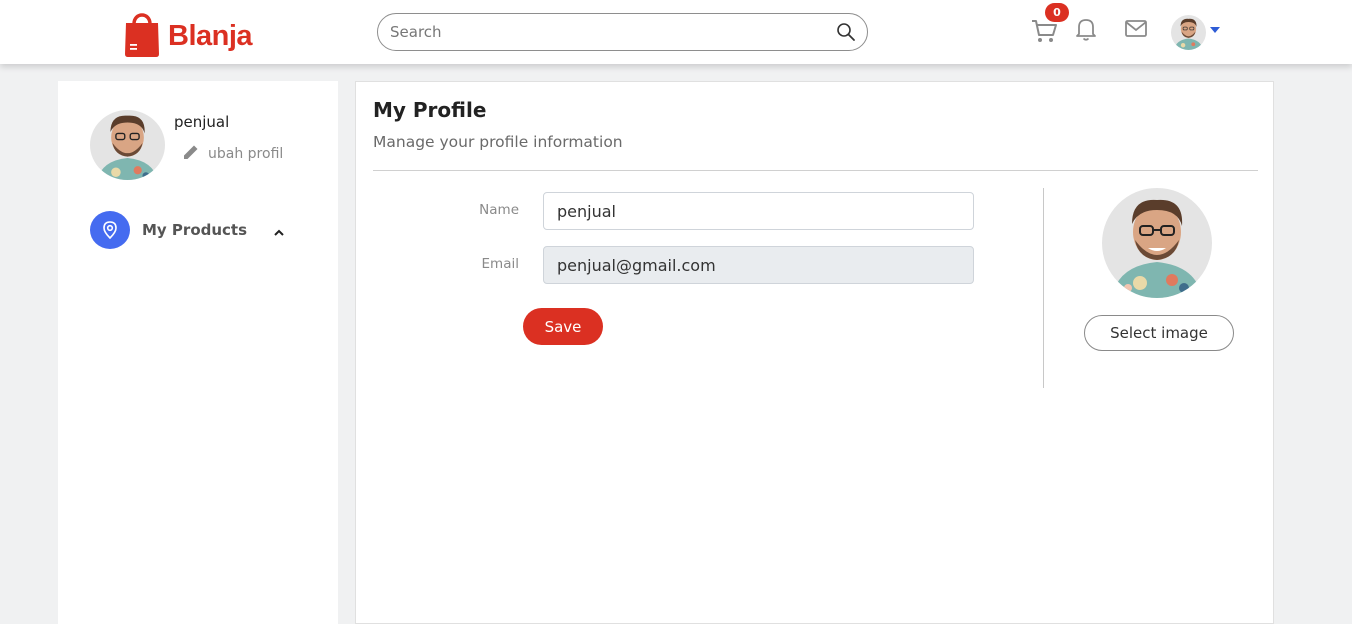 This screenshot has height=624, width=1352. Describe the element at coordinates (246, 154) in the screenshot. I see `edit-profile-label: ubah profil` at that location.